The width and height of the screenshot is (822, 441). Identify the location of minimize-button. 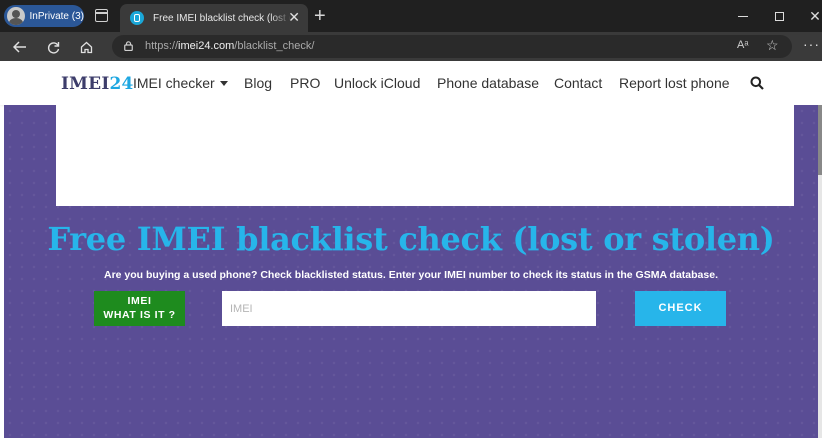
(743, 16).